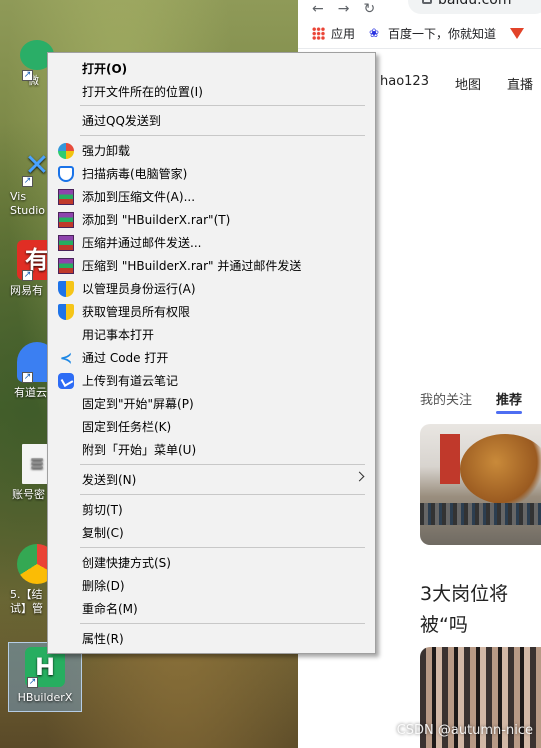 The width and height of the screenshot is (541, 748). I want to click on crowd-shape, so click(480, 514).